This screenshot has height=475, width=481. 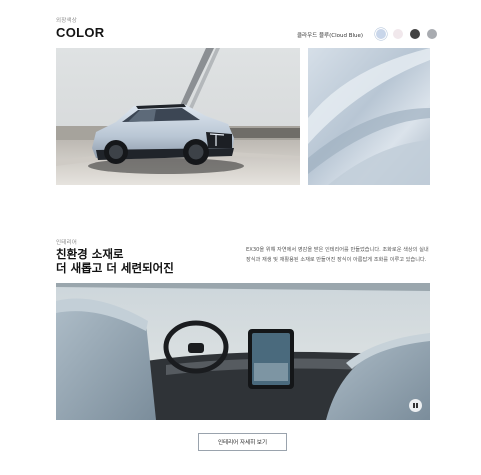 I want to click on interior-title: 친환경 소재로 더 새롭고 더 세련되어진, so click(x=115, y=261).